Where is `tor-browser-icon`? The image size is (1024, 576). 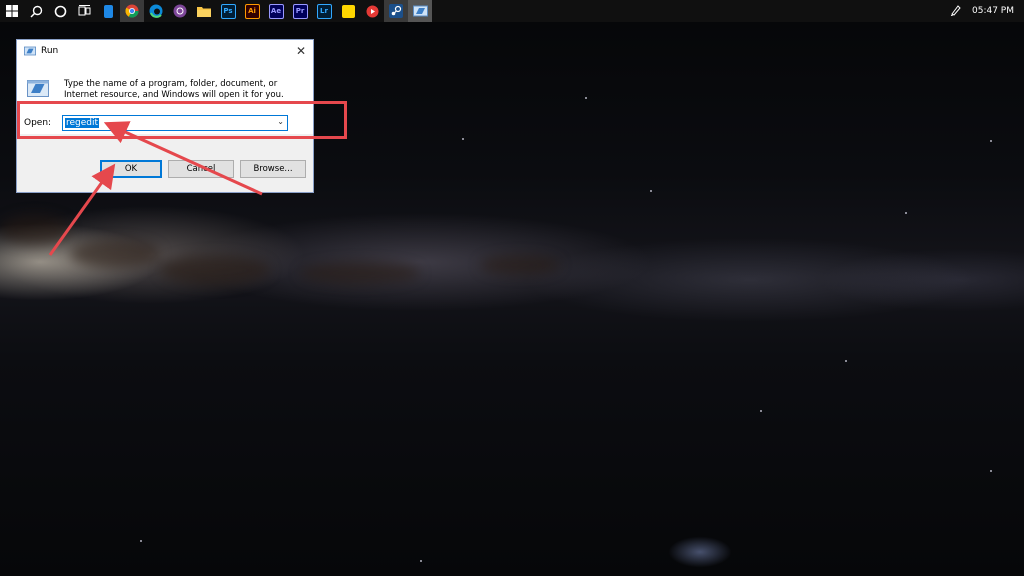 tor-browser-icon is located at coordinates (180, 11).